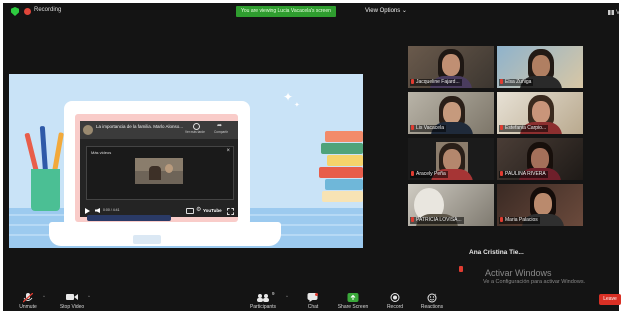  I want to click on keyboard-illustration, so click(129, 218).